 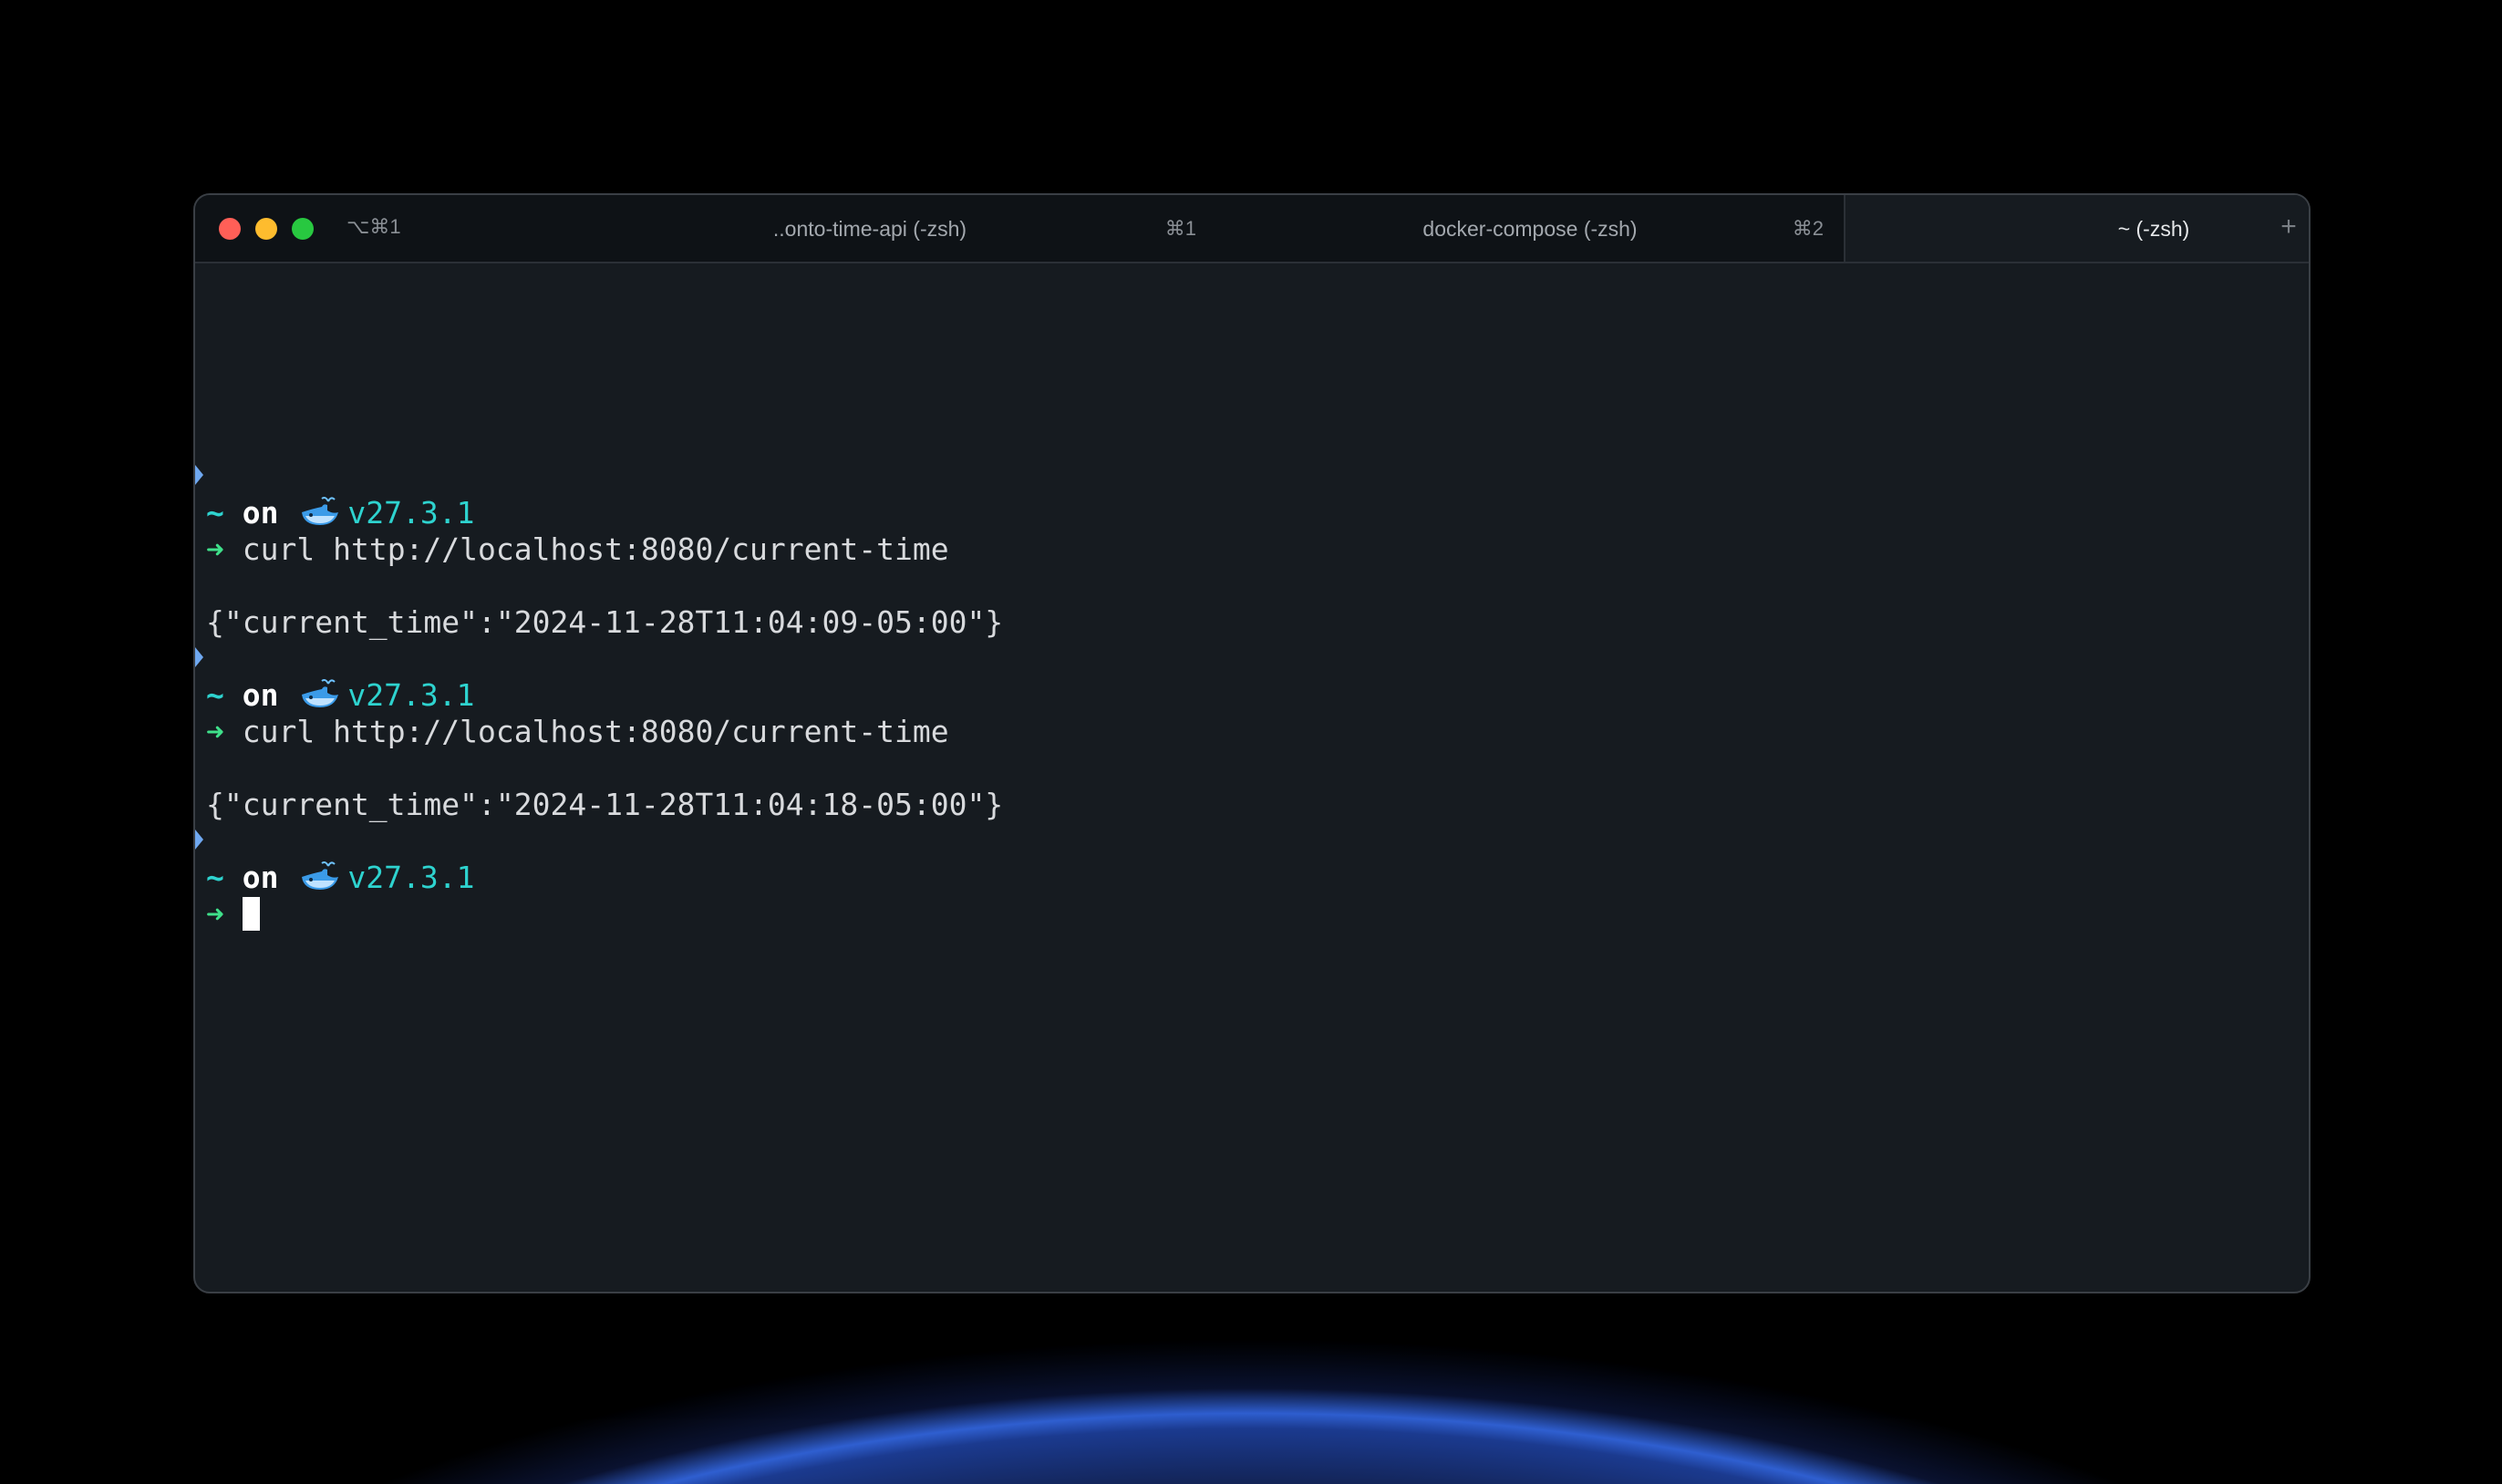 What do you see at coordinates (2076, 228) in the screenshot?
I see `tab-home-active: ~ (-zsh) ⌘3` at bounding box center [2076, 228].